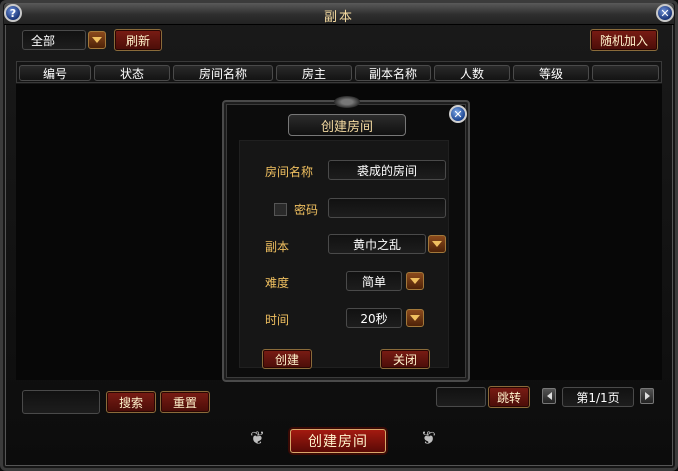 This screenshot has height=471, width=678. What do you see at coordinates (55, 73) in the screenshot?
I see `column-header-id: 编号` at bounding box center [55, 73].